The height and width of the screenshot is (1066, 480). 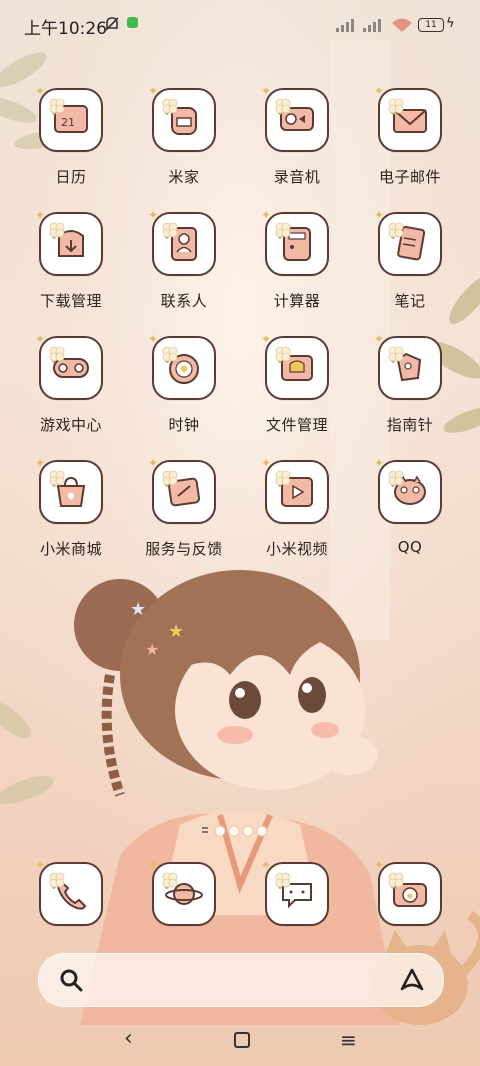 What do you see at coordinates (182, 490) in the screenshot?
I see `feedback-tile: ✦` at bounding box center [182, 490].